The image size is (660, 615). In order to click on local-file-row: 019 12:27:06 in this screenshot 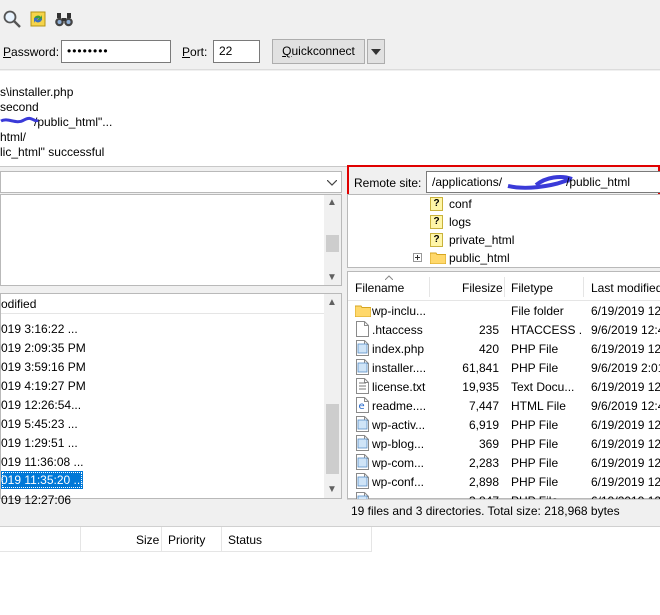, I will do `click(162, 499)`.